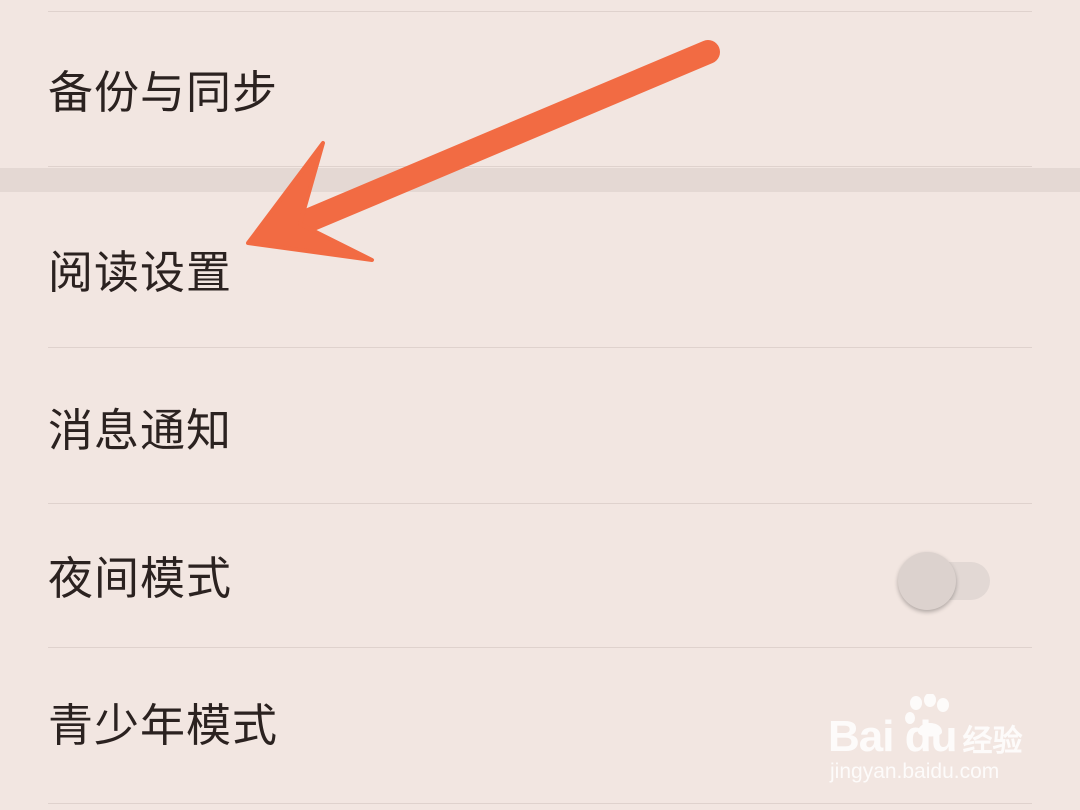  What do you see at coordinates (140, 578) in the screenshot?
I see `settings-item-label: 夜间模式` at bounding box center [140, 578].